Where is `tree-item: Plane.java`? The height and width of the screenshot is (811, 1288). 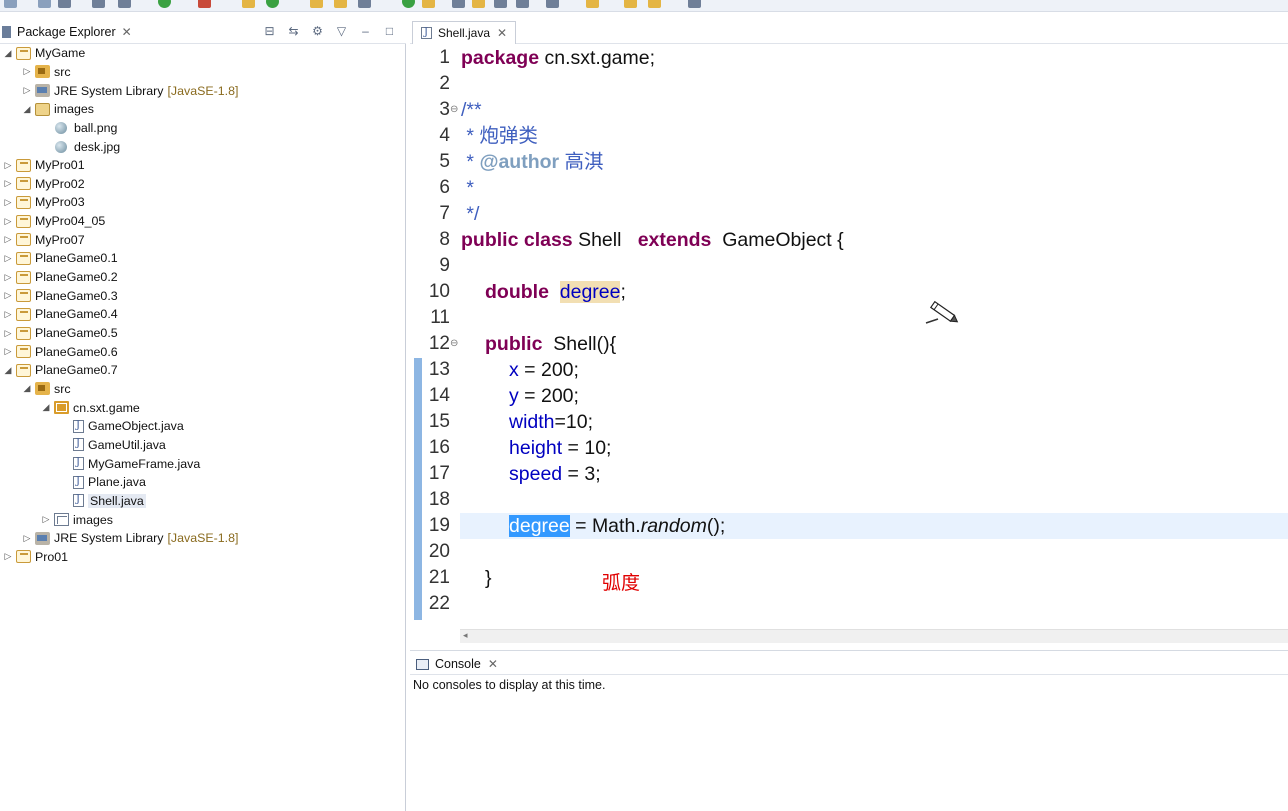 tree-item: Plane.java is located at coordinates (103, 482).